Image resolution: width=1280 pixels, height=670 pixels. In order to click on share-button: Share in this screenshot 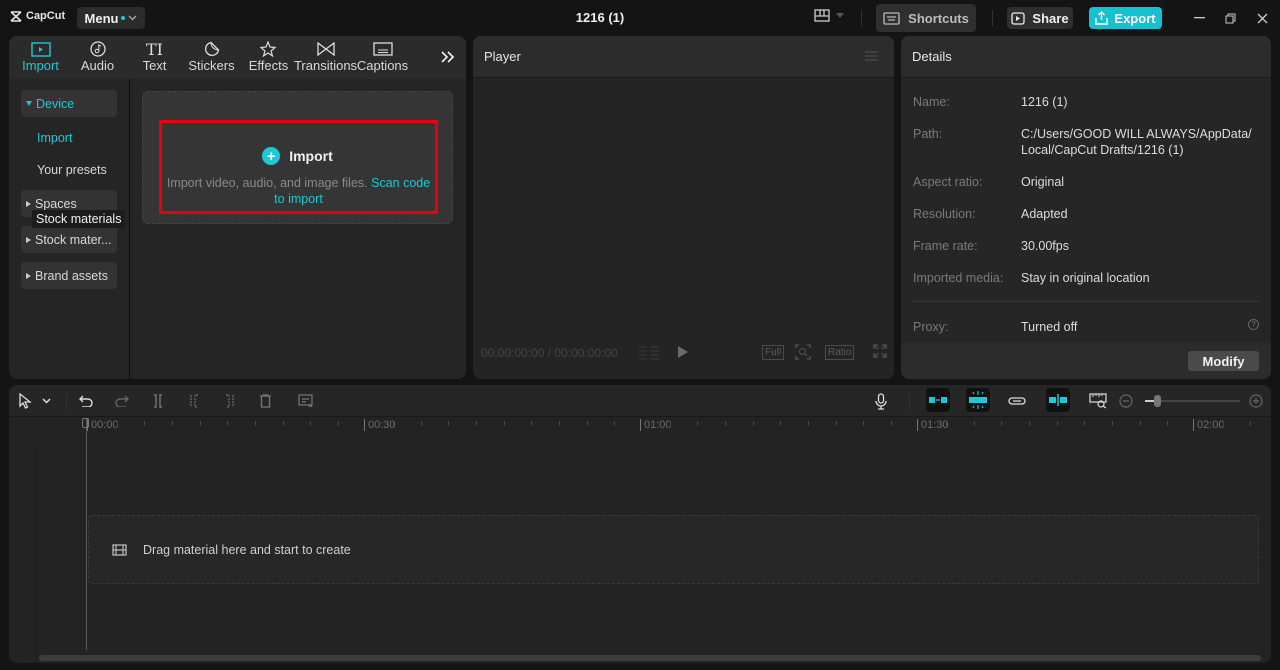, I will do `click(1040, 18)`.